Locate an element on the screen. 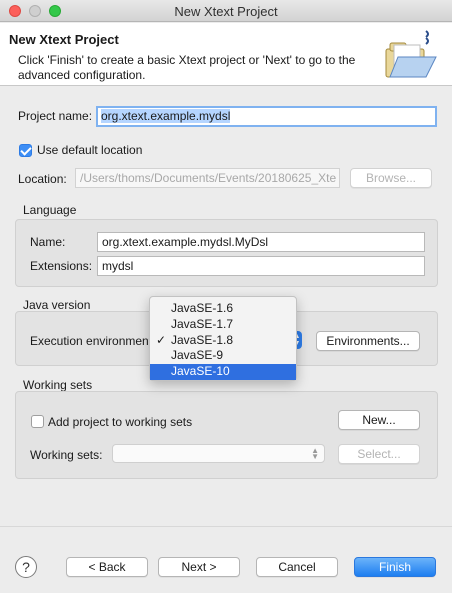 Image resolution: width=452 pixels, height=593 pixels. java-version-group-label: Java version is located at coordinates (57, 305).